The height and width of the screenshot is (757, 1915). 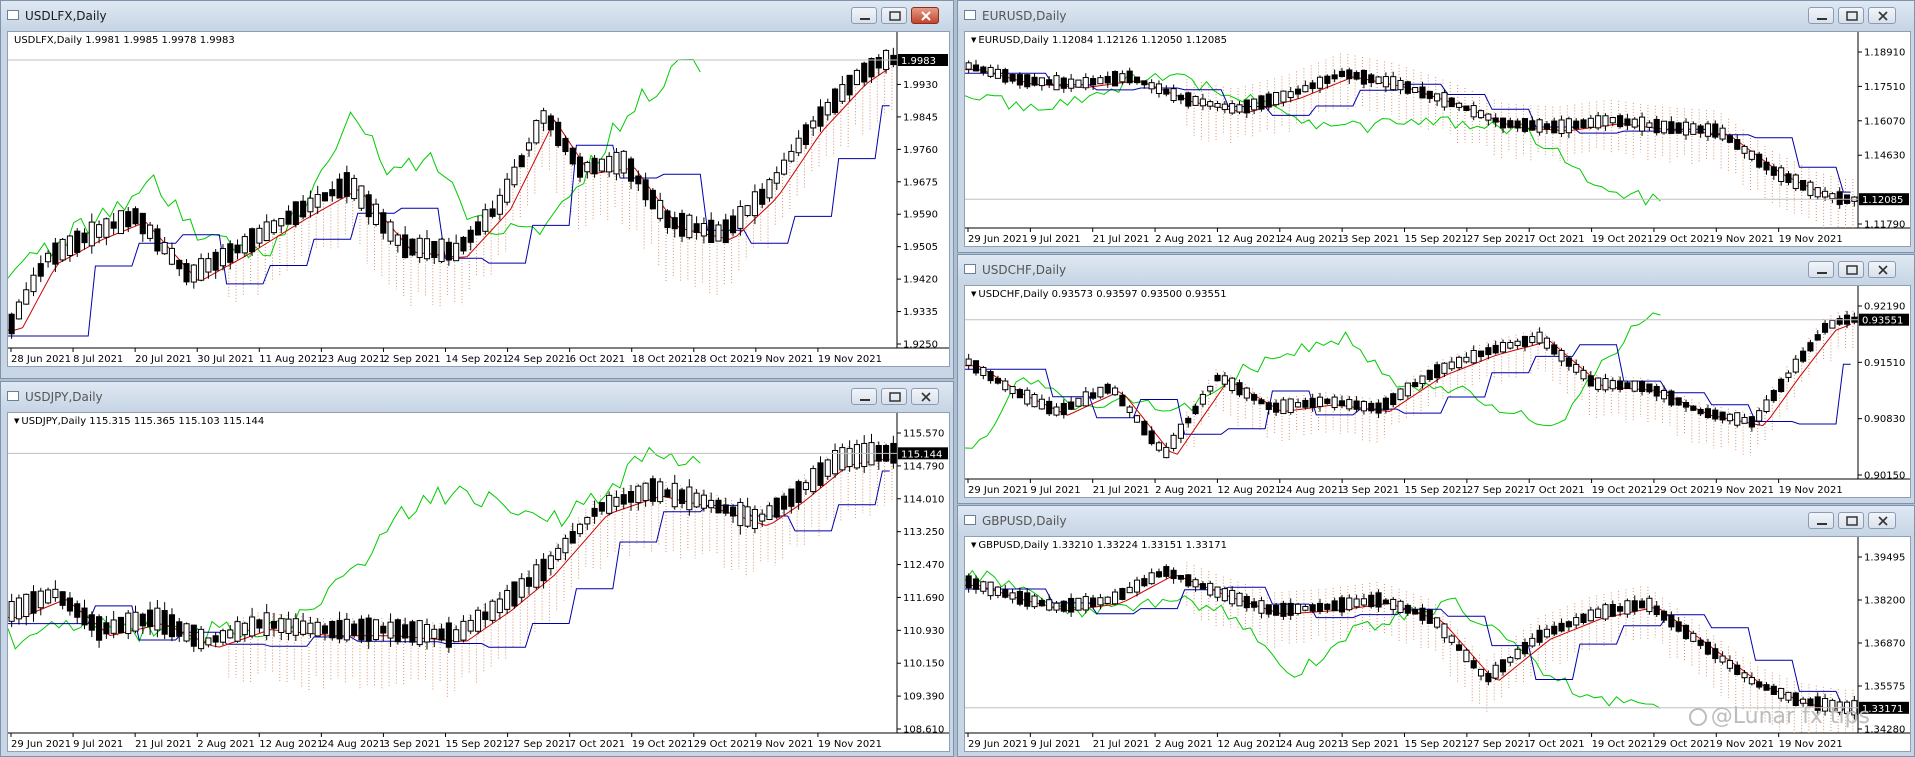 I want to click on window-titlebar: USDJPY,Daily, so click(x=477, y=397).